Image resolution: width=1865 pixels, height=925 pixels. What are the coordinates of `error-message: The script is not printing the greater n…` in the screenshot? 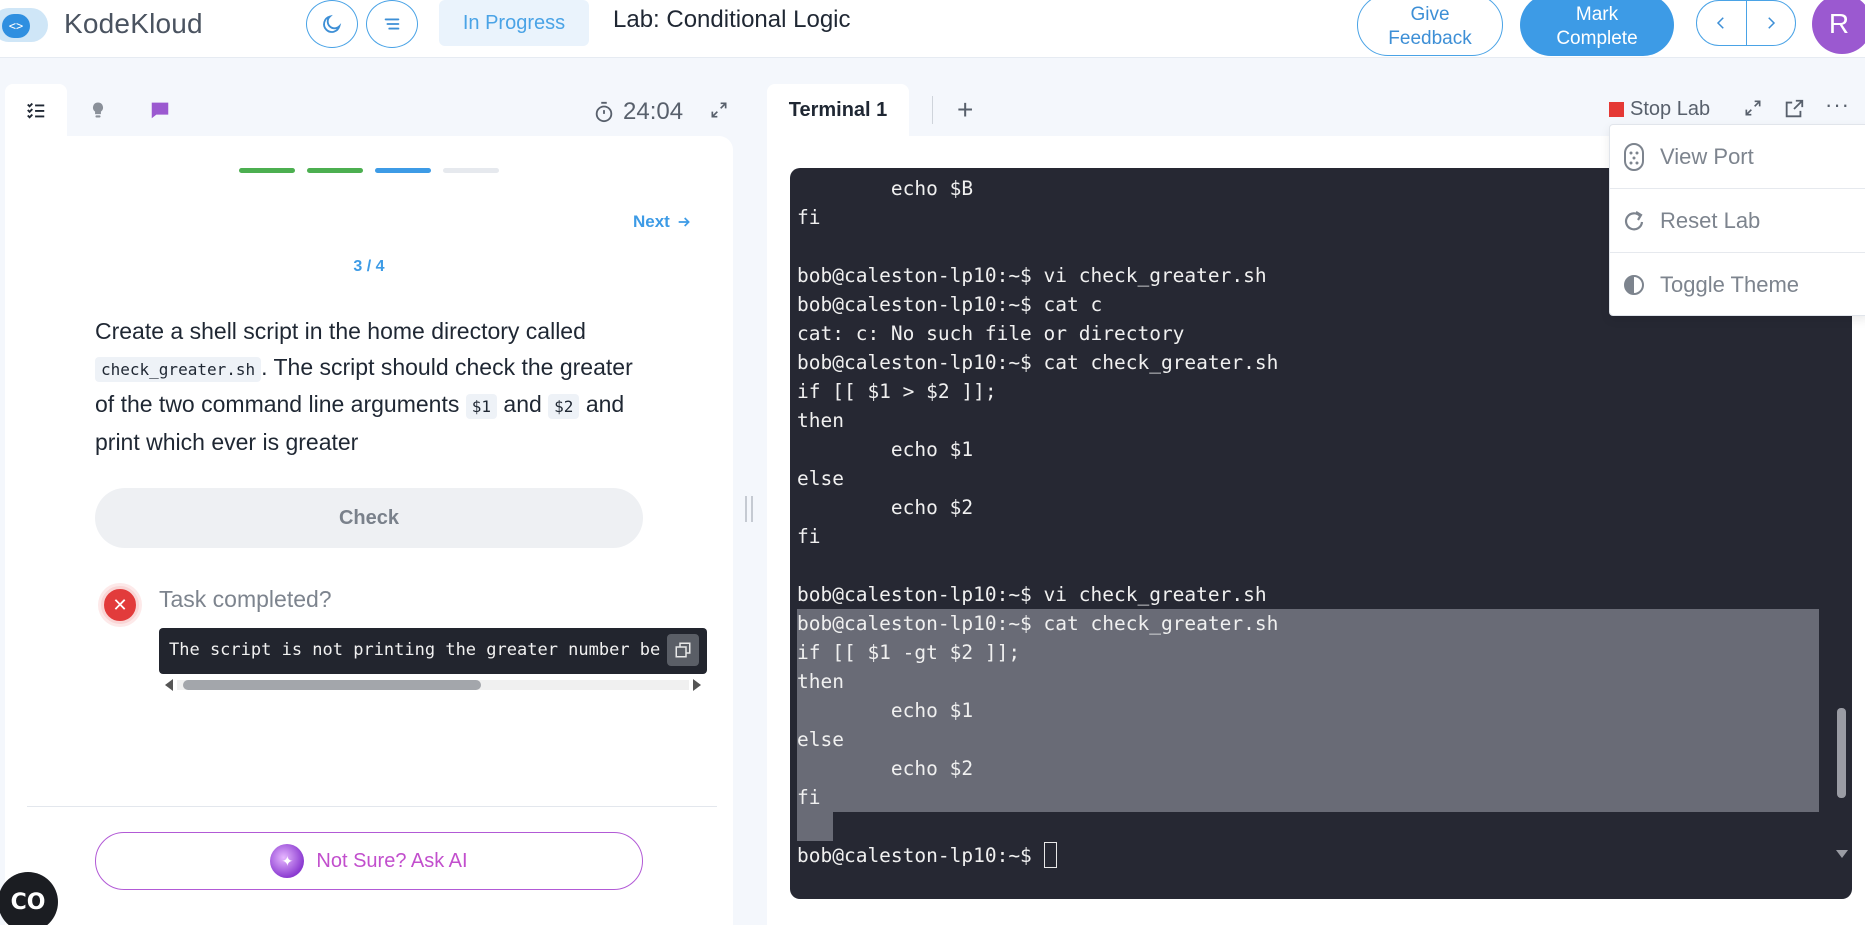 It's located at (415, 650).